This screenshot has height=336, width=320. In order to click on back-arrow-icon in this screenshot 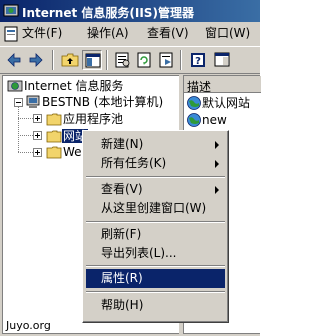, I will do `click(14, 60)`.